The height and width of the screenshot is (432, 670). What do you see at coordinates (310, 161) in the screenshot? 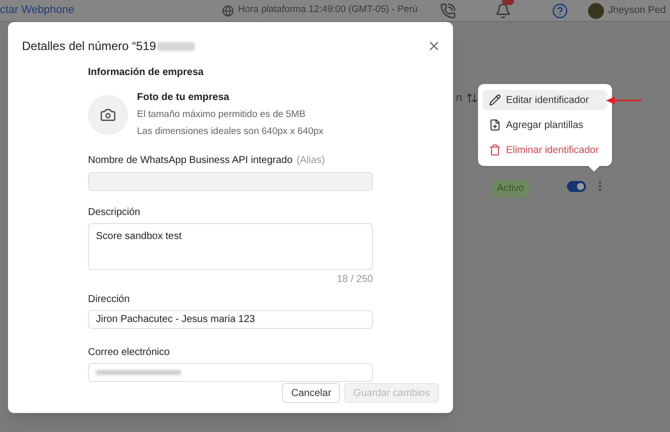
I see `label-note: (Alias)` at bounding box center [310, 161].